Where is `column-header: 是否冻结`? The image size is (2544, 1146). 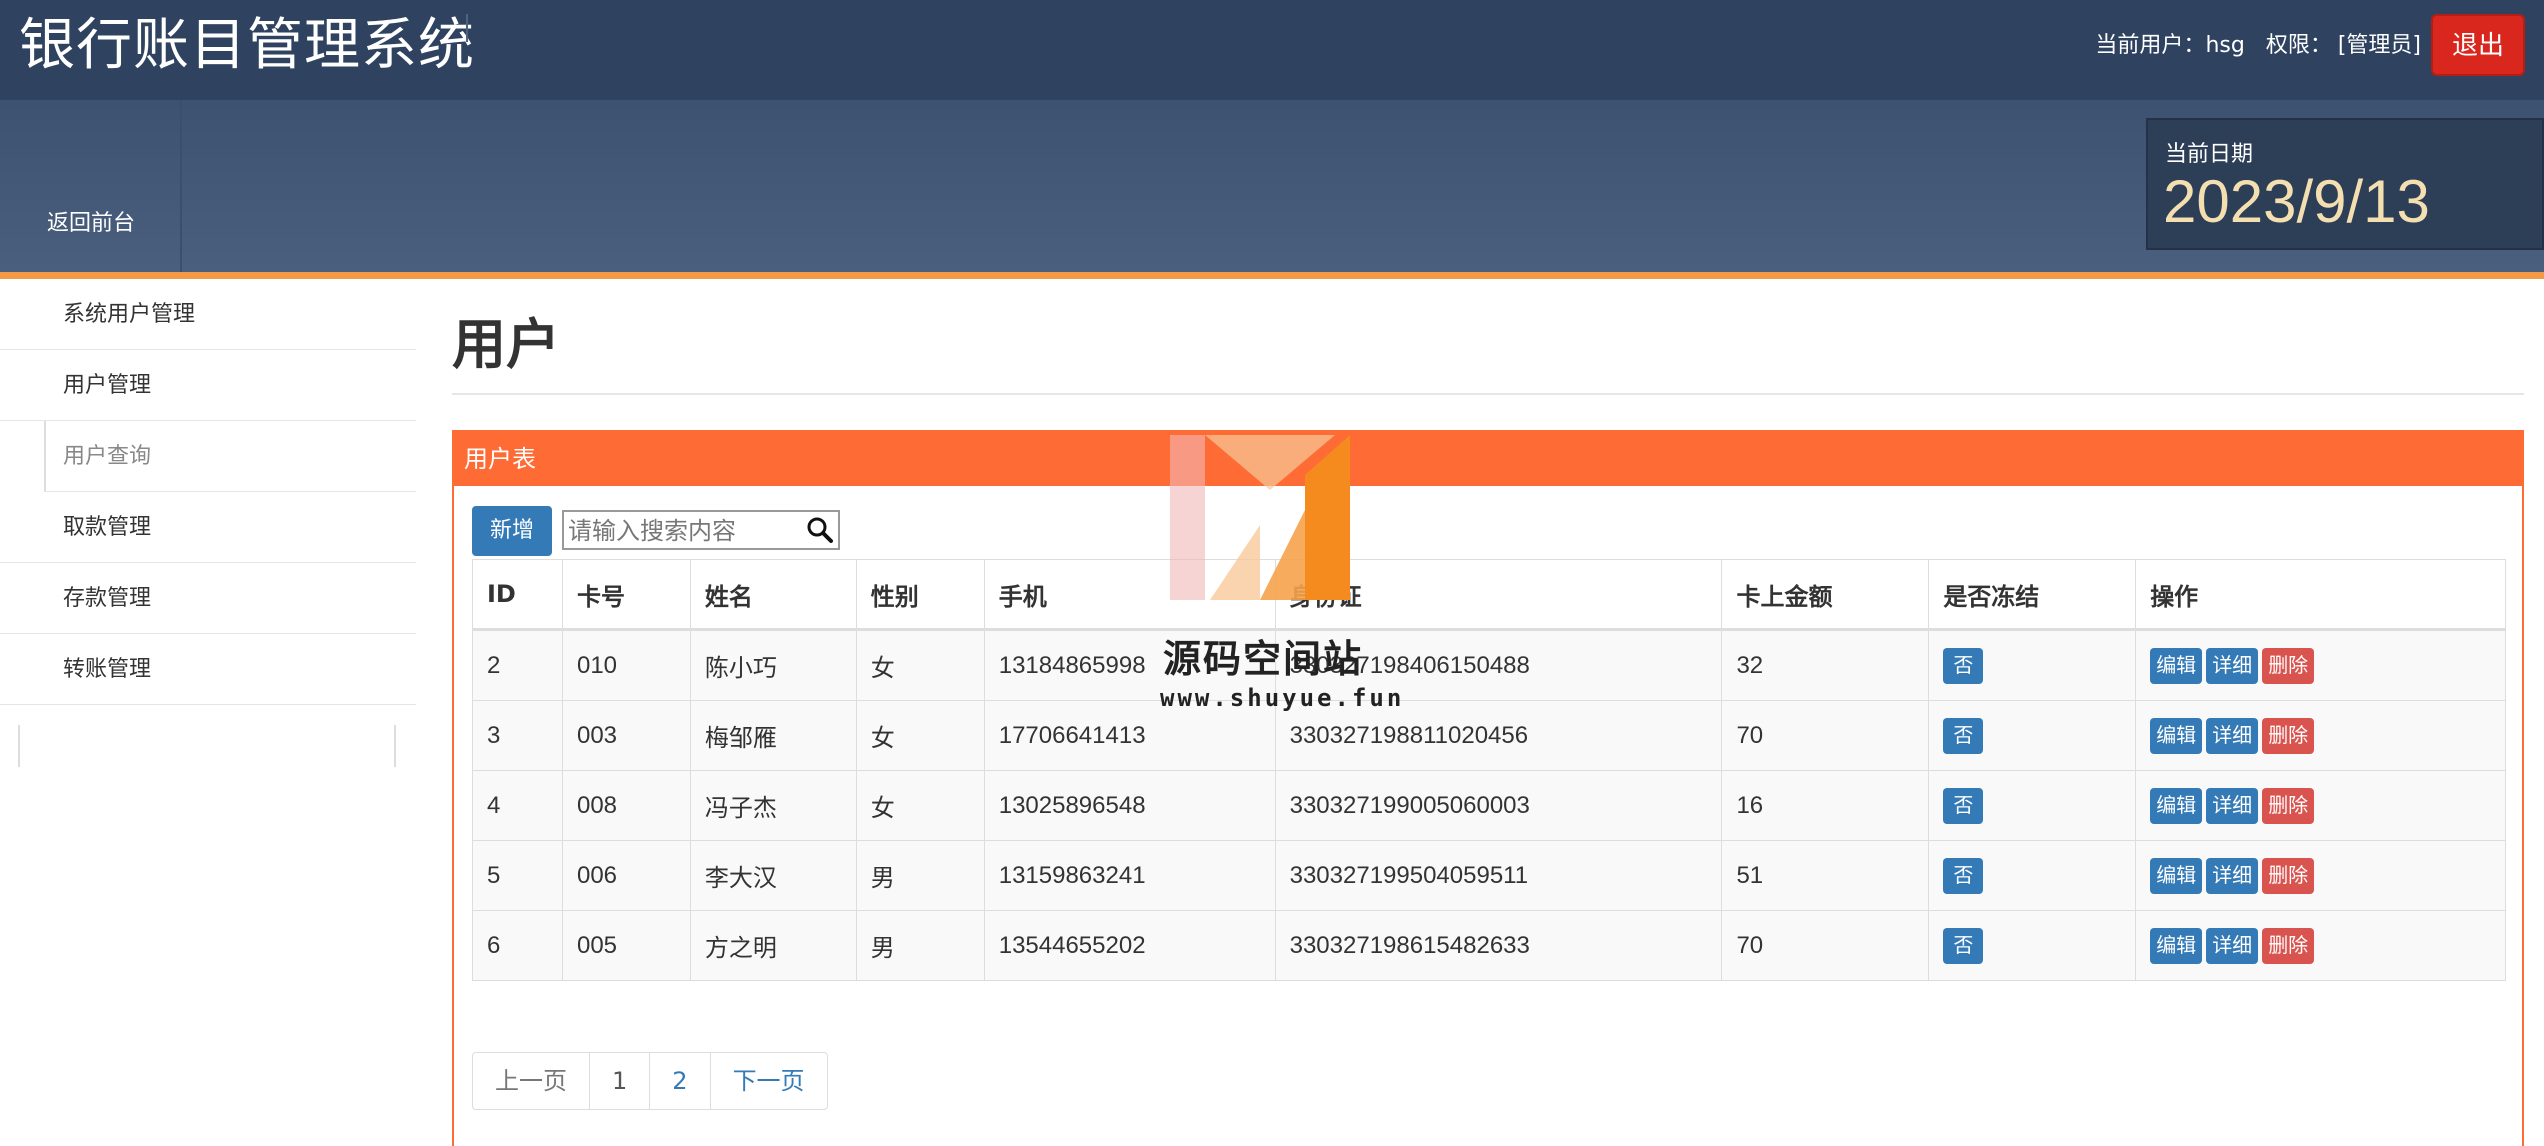 column-header: 是否冻结 is located at coordinates (2032, 595).